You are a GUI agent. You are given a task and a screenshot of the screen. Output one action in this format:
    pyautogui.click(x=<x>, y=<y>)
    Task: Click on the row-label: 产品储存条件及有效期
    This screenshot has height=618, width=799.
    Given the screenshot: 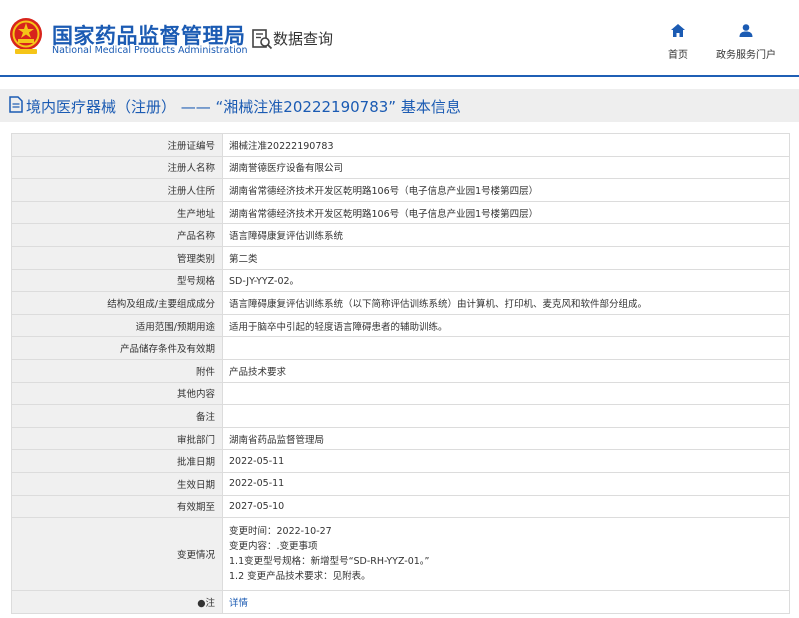 What is the action you would take?
    pyautogui.click(x=117, y=348)
    